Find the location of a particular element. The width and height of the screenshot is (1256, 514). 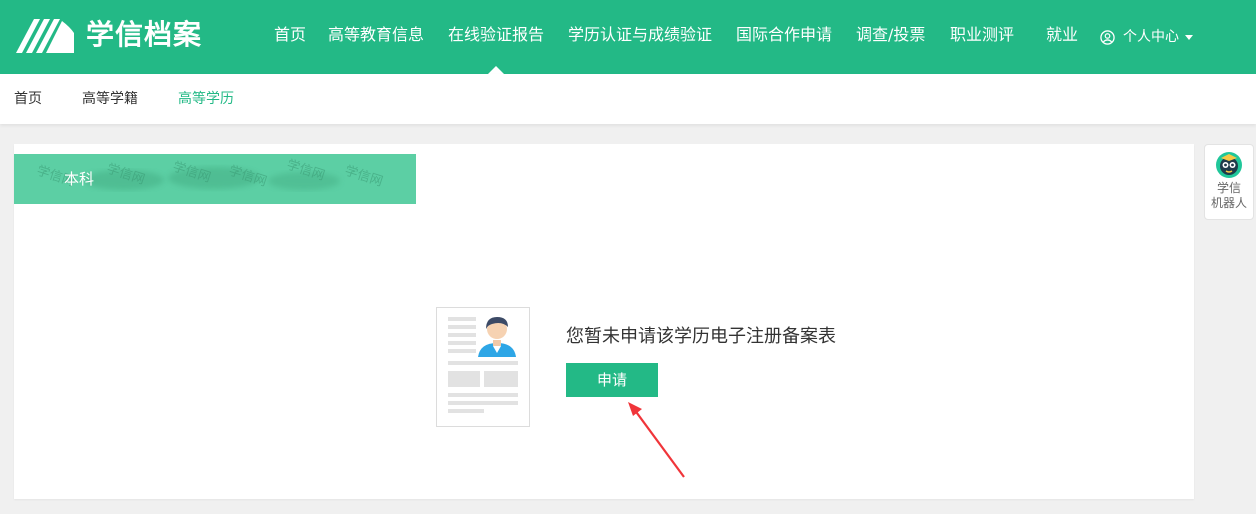

degree-level-tab: 学信网 学信网 学信网 学信网 学信网 学信网 本科 is located at coordinates (215, 179).